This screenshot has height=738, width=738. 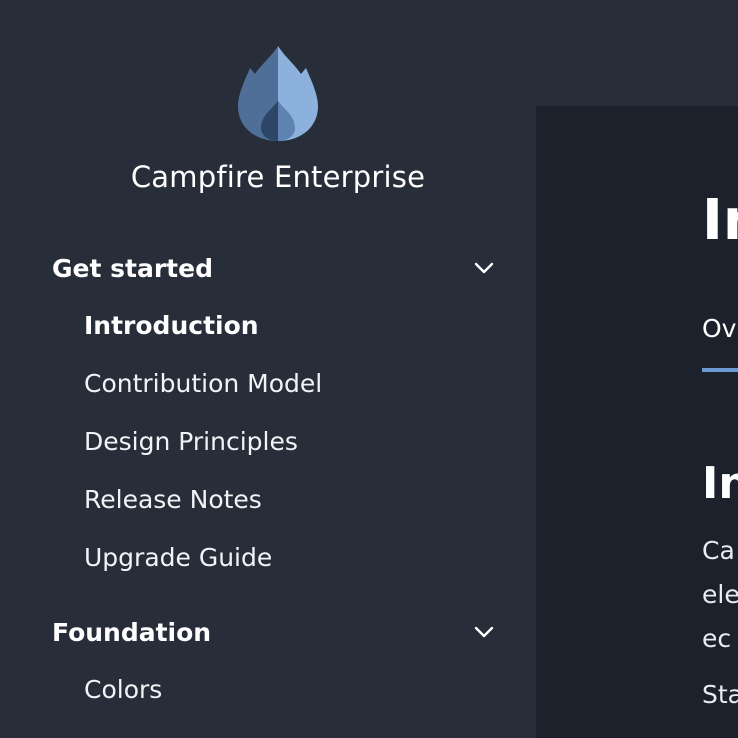 I want to click on sidebar-item-upgrade-guide: Upgrade Guide, so click(x=178, y=558).